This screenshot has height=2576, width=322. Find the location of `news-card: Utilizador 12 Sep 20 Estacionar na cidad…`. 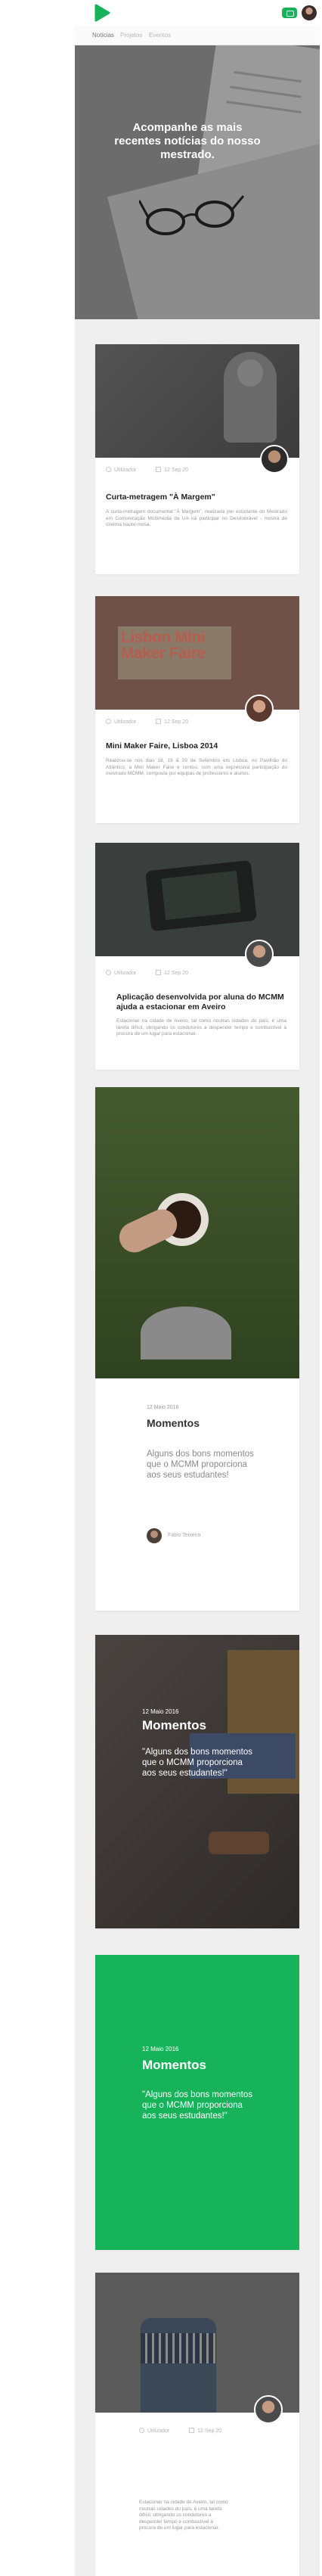

news-card: Utilizador 12 Sep 20 Estacionar na cidad… is located at coordinates (197, 2424).